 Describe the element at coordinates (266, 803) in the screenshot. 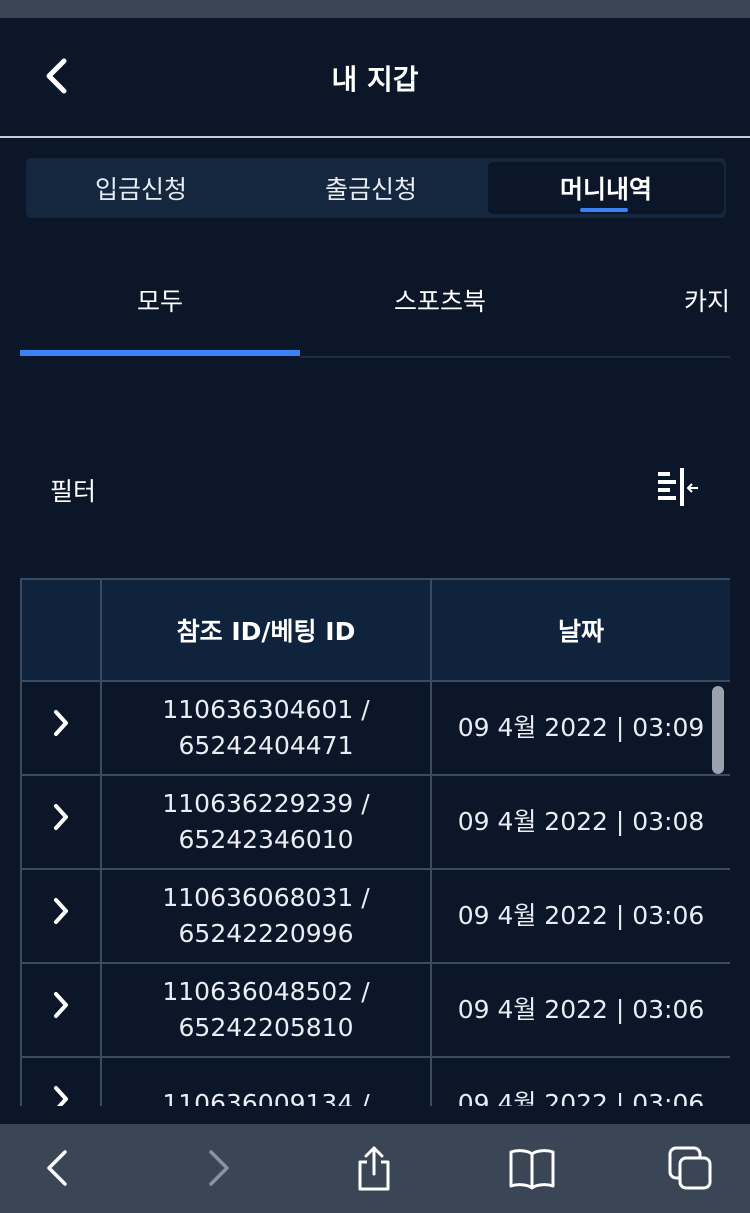

I see `ref-id: 110636229239 /` at that location.